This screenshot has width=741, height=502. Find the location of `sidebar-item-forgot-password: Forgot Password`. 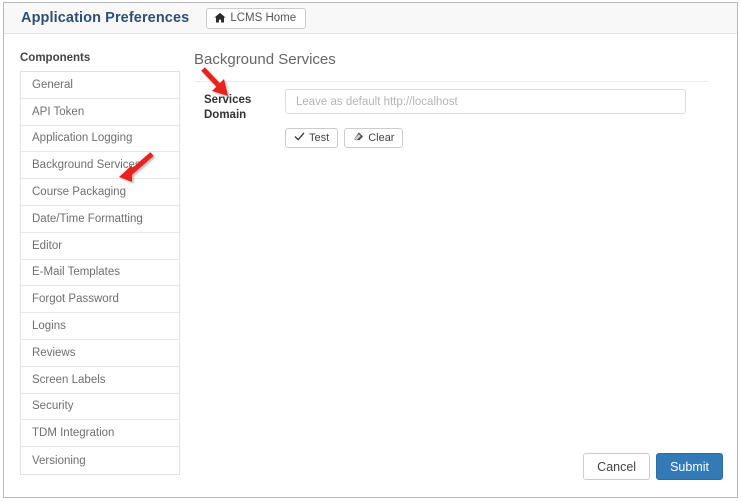

sidebar-item-forgot-password: Forgot Password is located at coordinates (100, 300).